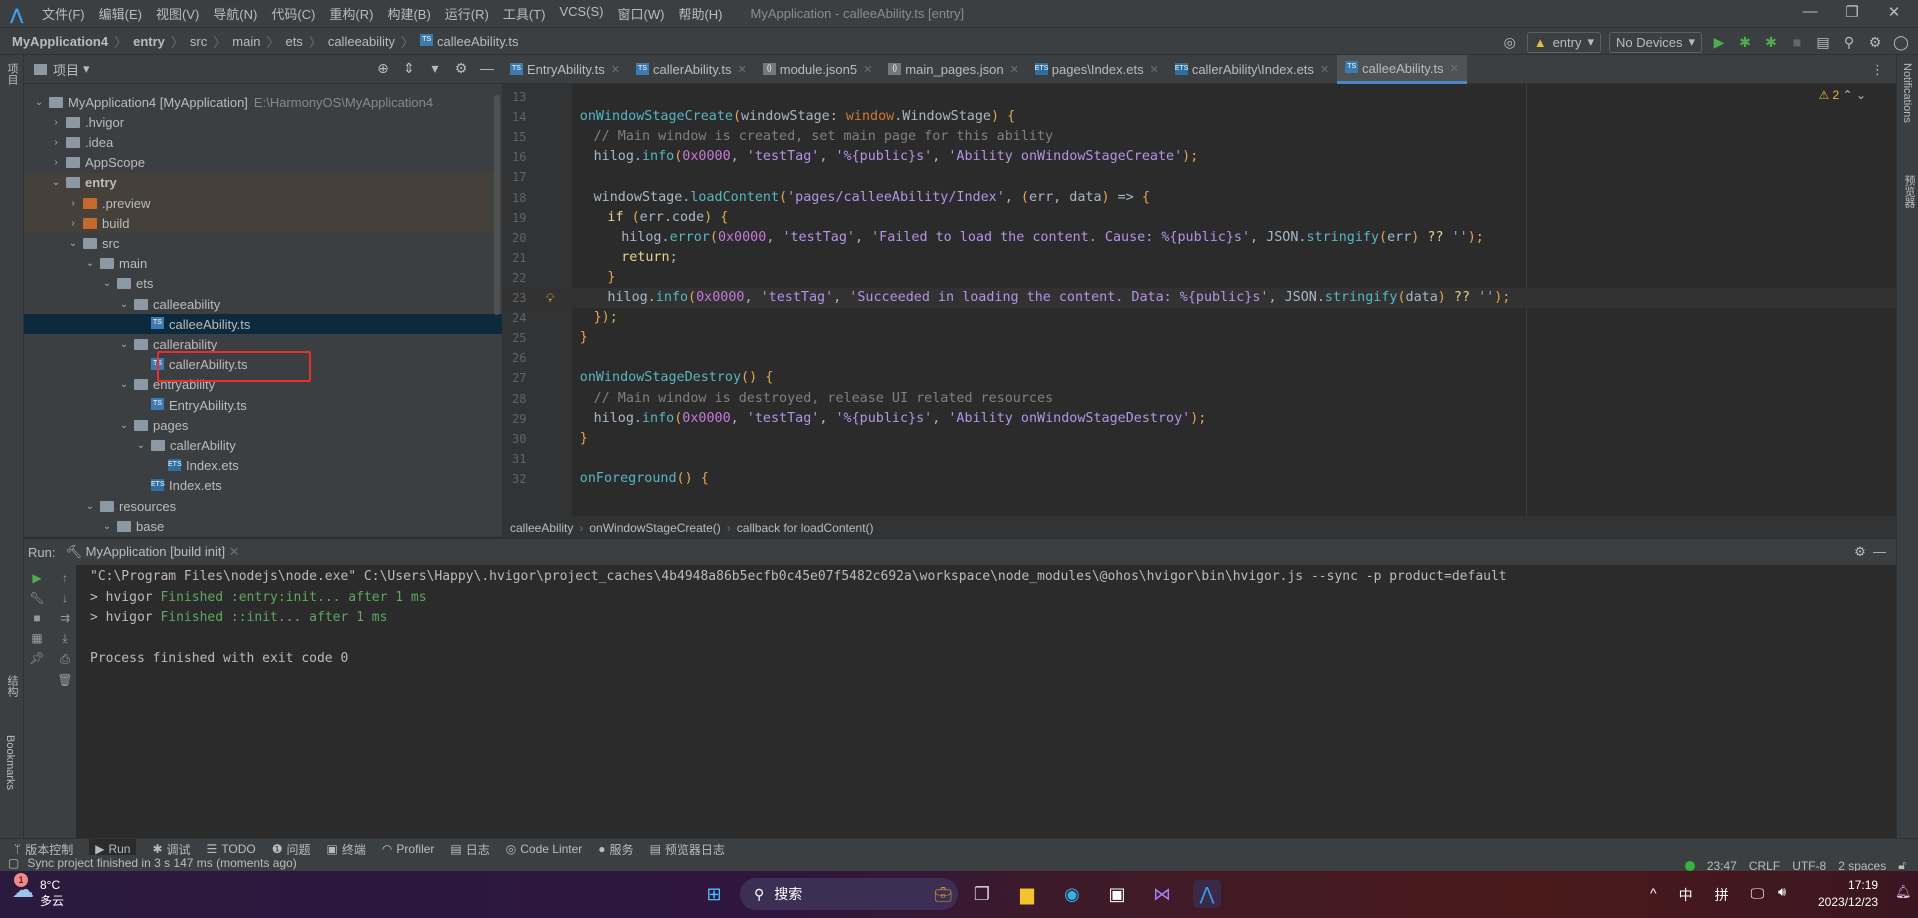 The image size is (1918, 918). What do you see at coordinates (120, 13) in the screenshot?
I see `menu-item: 编辑(E)` at bounding box center [120, 13].